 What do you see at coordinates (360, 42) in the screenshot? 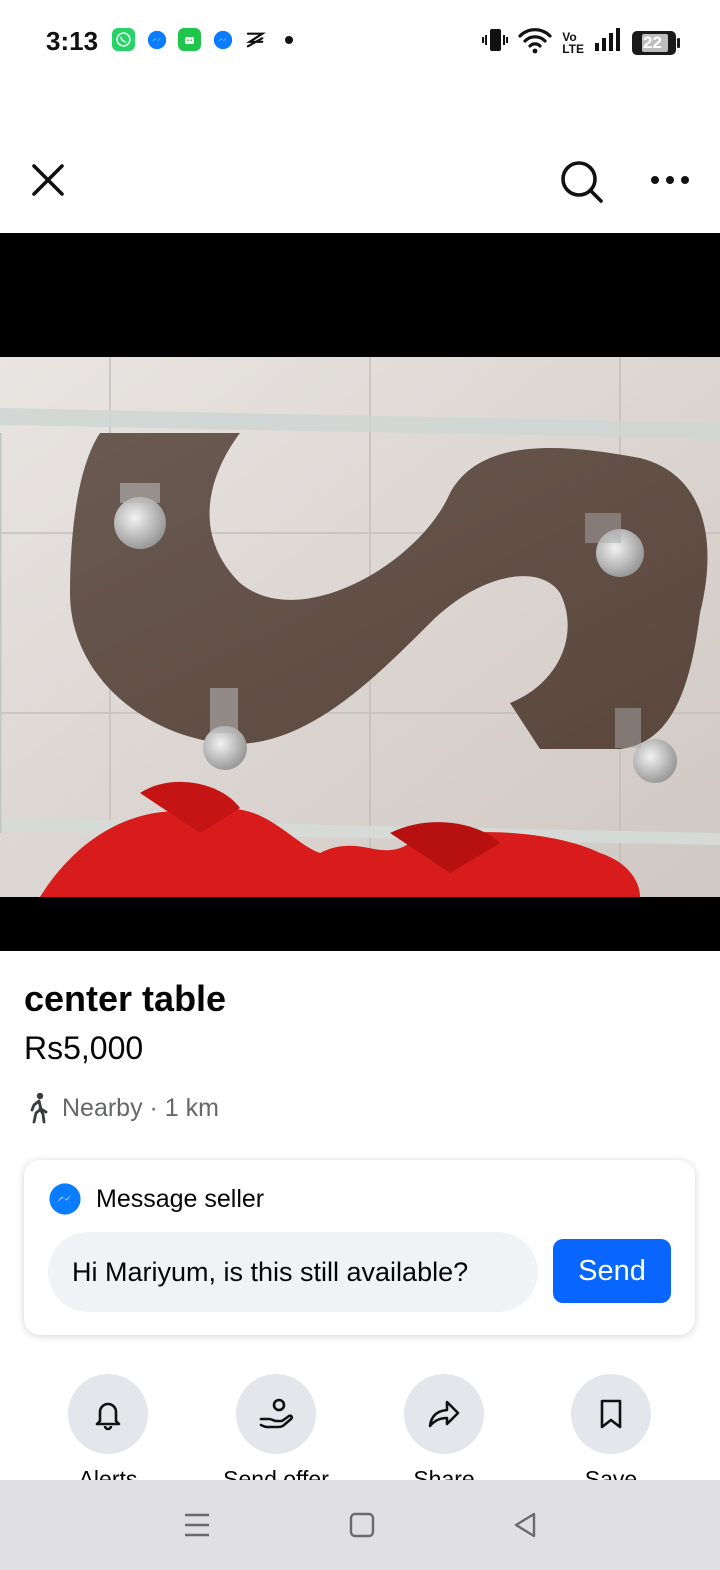
I see `status-bar: 3:13 Vo LTE 22` at bounding box center [360, 42].